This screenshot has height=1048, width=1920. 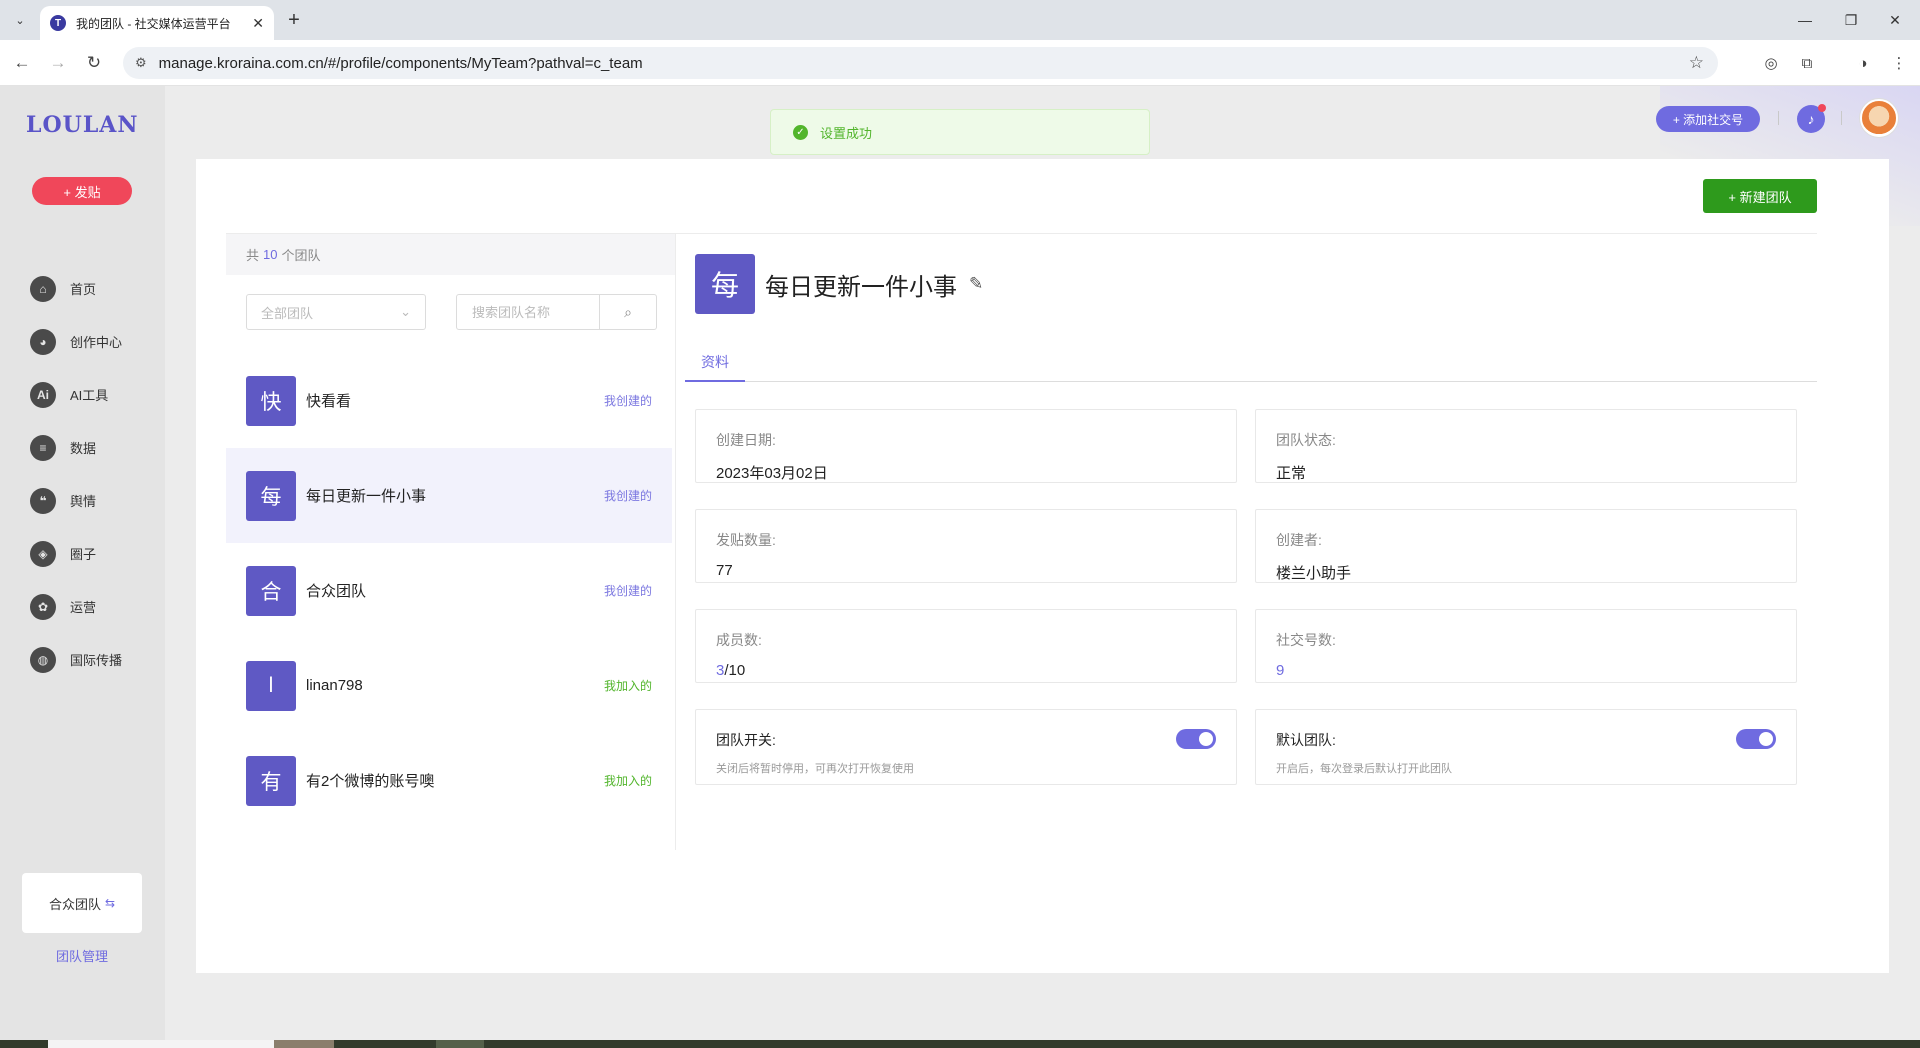 What do you see at coordinates (405, 311) in the screenshot?
I see `chevron-down-icon: ⌄` at bounding box center [405, 311].